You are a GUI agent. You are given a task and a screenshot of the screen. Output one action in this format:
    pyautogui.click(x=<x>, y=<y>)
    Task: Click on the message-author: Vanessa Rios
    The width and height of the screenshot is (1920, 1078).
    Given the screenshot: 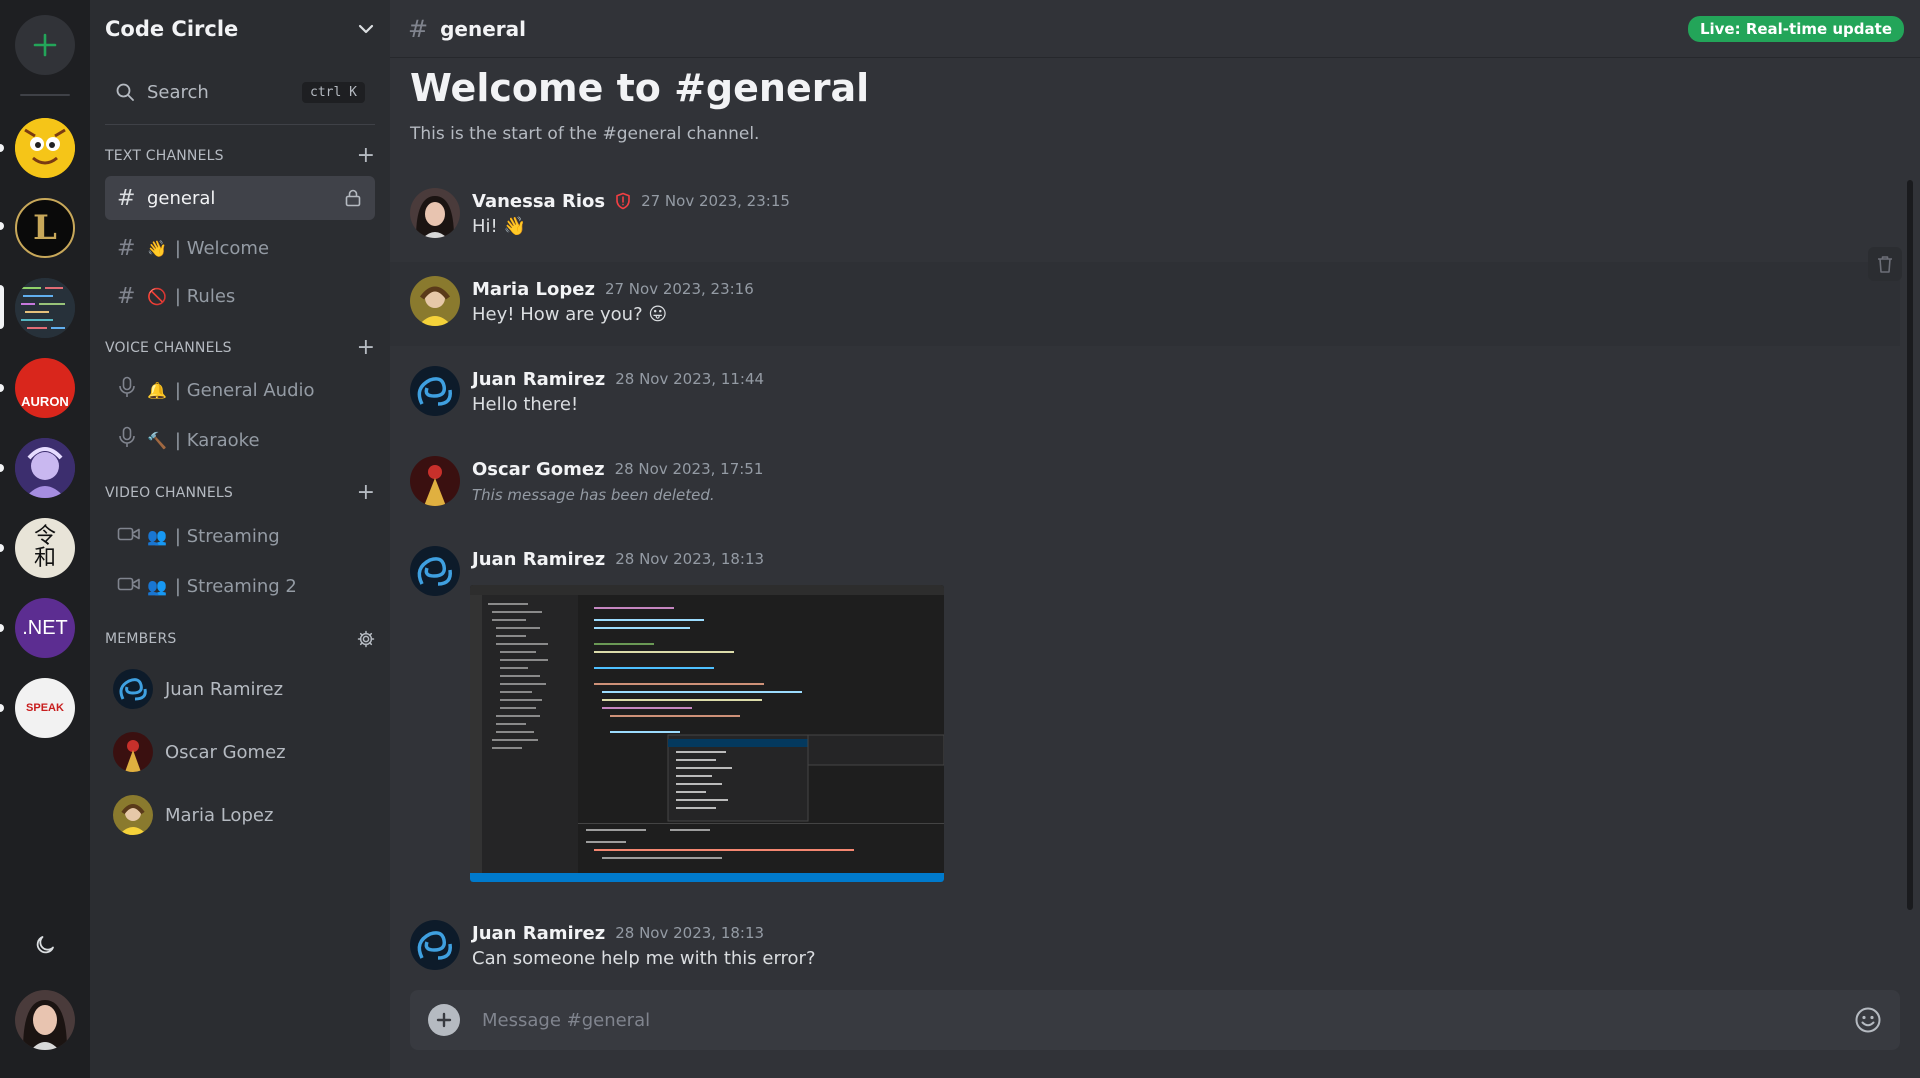 What is the action you would take?
    pyautogui.click(x=538, y=201)
    